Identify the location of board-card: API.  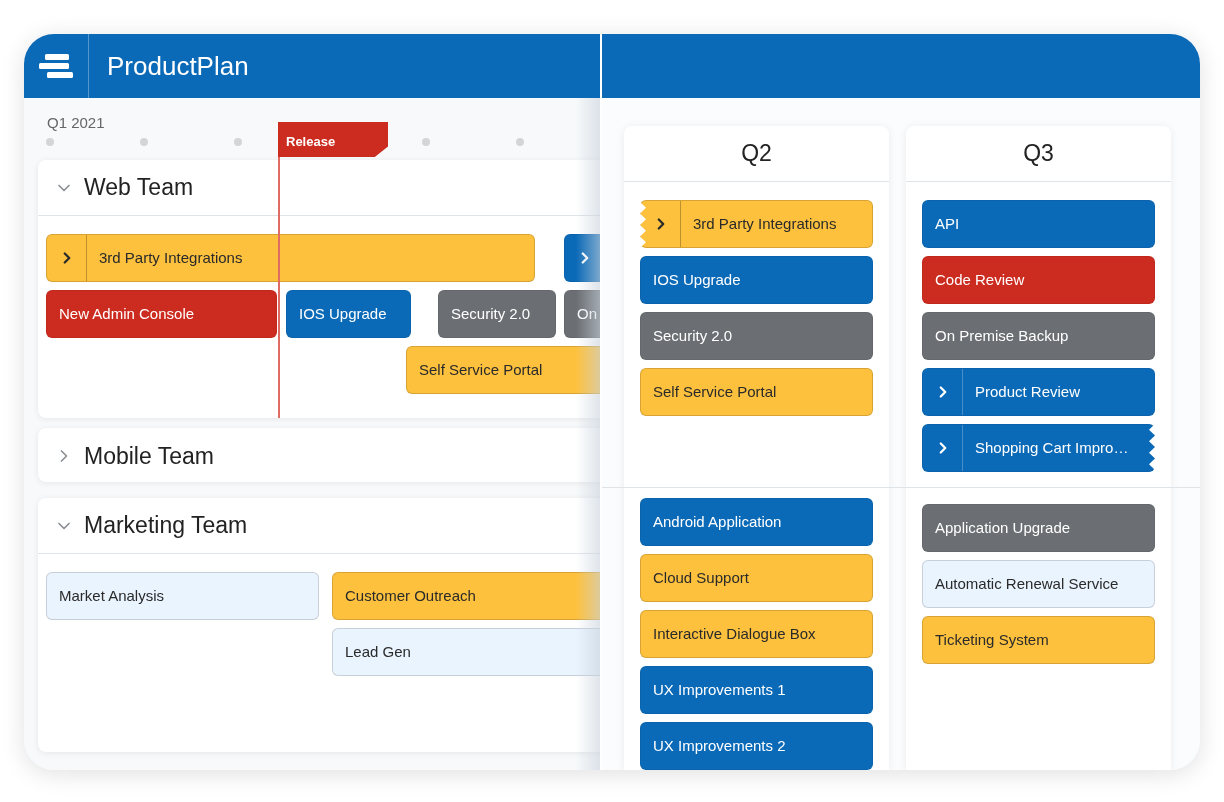
(1038, 224).